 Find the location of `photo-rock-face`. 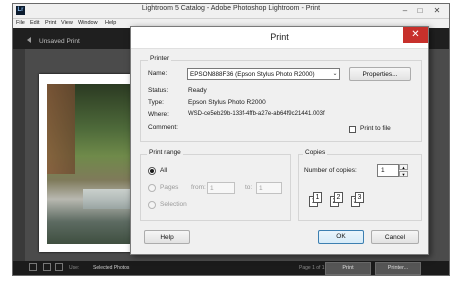

photo-rock-face is located at coordinates (61, 129).